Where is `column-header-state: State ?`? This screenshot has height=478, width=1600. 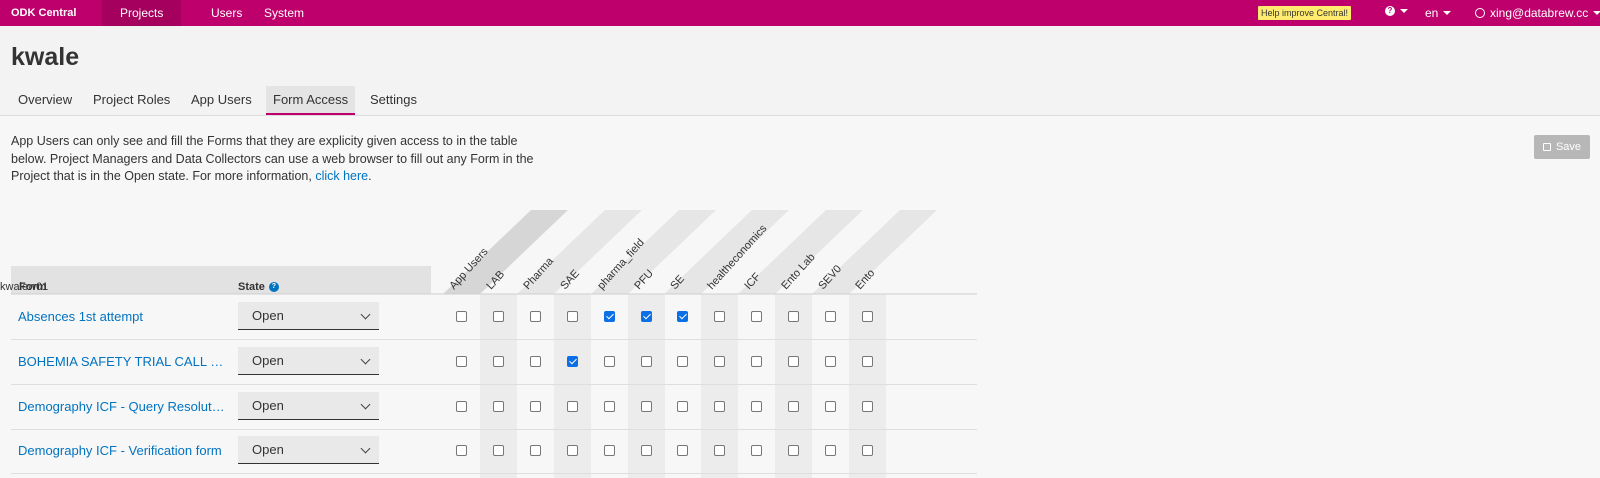 column-header-state: State ? is located at coordinates (258, 287).